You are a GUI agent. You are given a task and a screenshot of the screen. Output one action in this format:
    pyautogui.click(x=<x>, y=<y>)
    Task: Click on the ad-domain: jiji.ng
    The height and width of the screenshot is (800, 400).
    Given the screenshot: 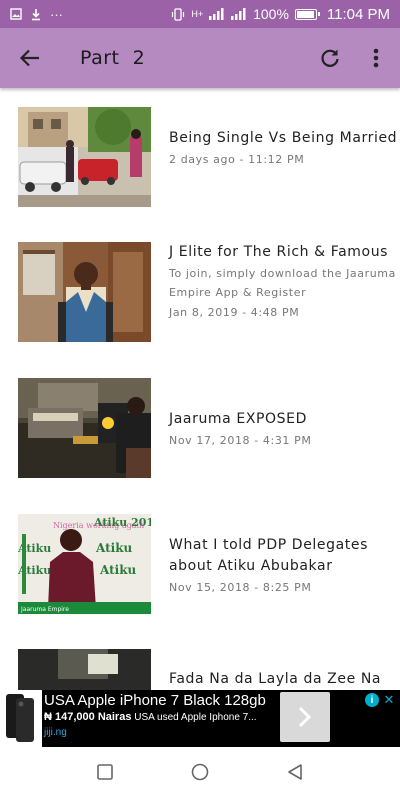 What is the action you would take?
    pyautogui.click(x=55, y=732)
    